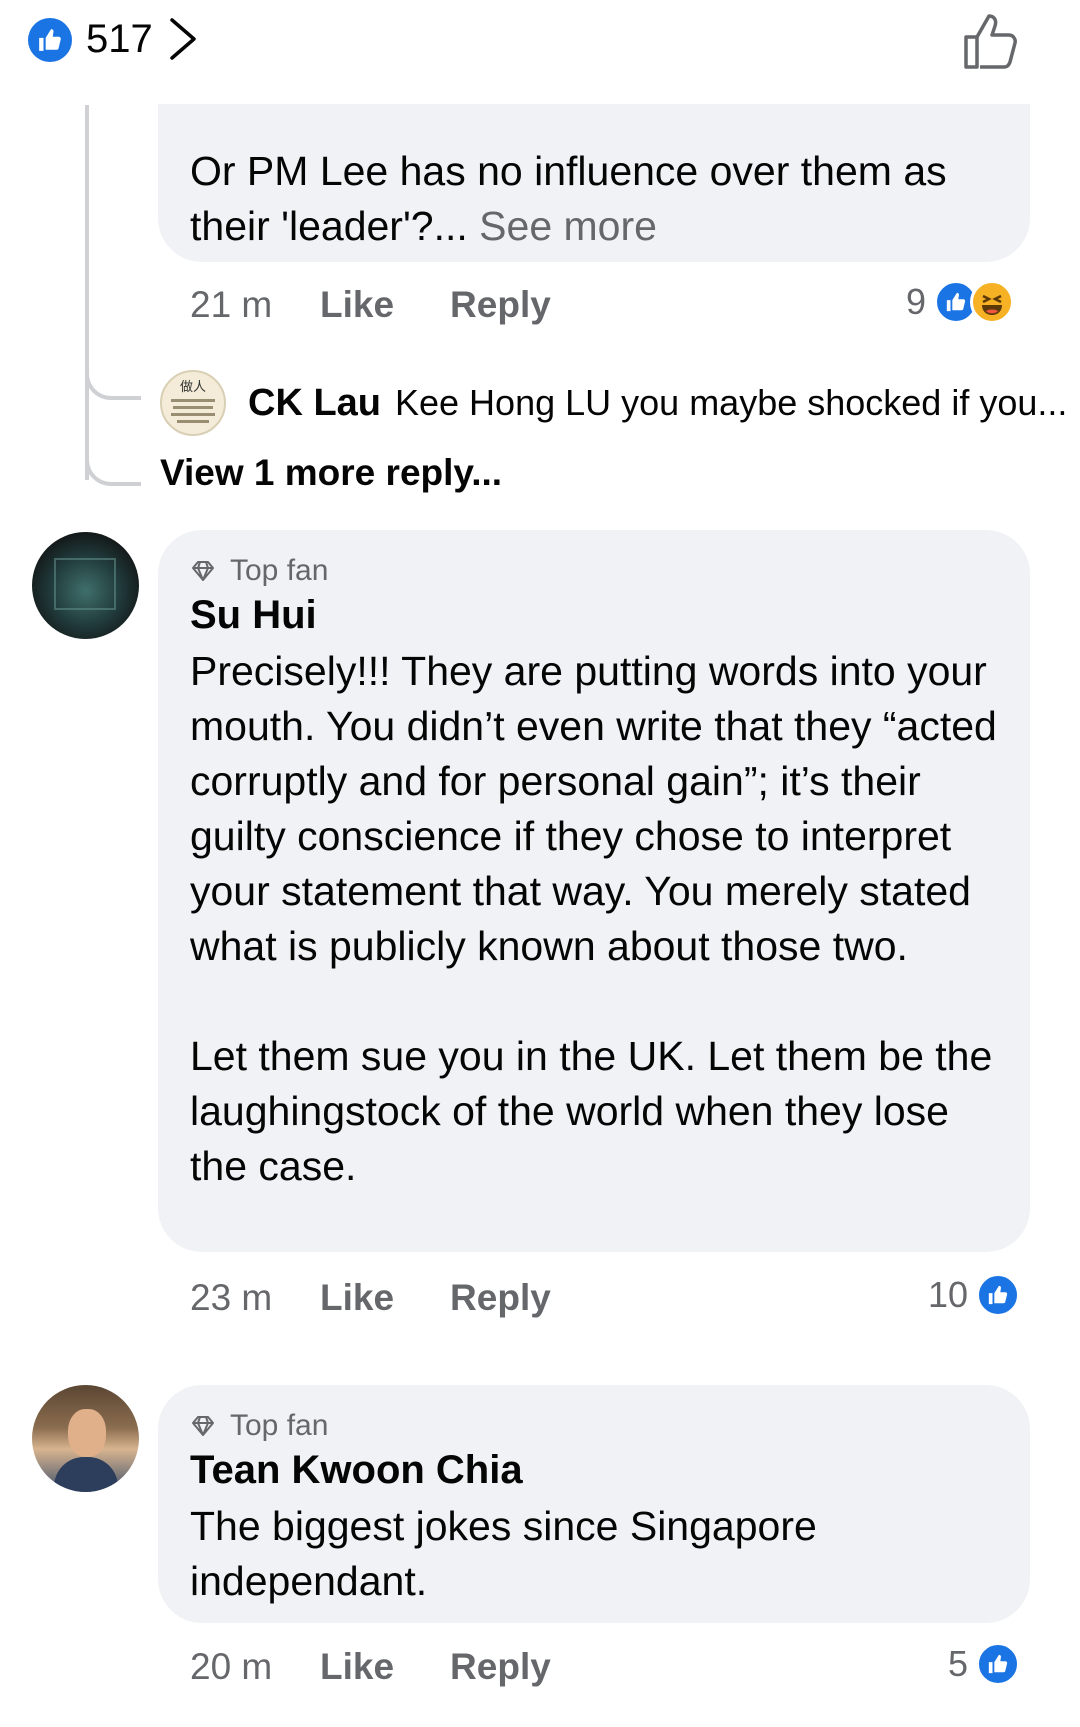  Describe the element at coordinates (398, 305) in the screenshot. I see `comment-actions: 21 m Like Reply` at that location.